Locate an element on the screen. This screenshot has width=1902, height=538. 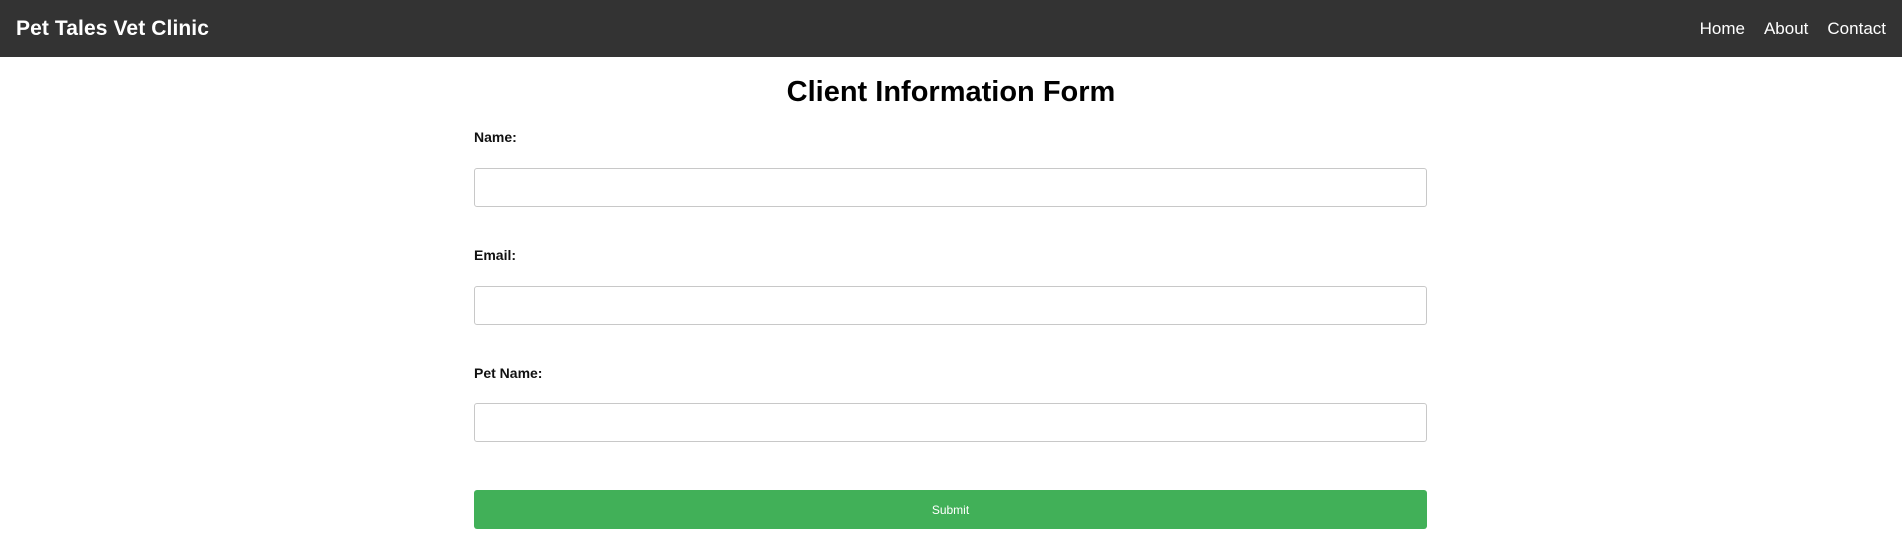
top-navbar: Pet Tales Vet Clinic Home About Contact is located at coordinates (951, 28).